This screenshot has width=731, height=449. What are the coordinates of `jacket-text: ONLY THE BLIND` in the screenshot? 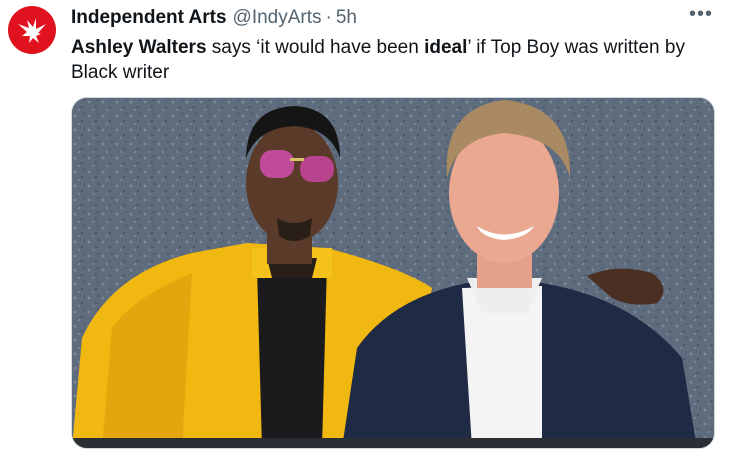 It's located at (302, 377).